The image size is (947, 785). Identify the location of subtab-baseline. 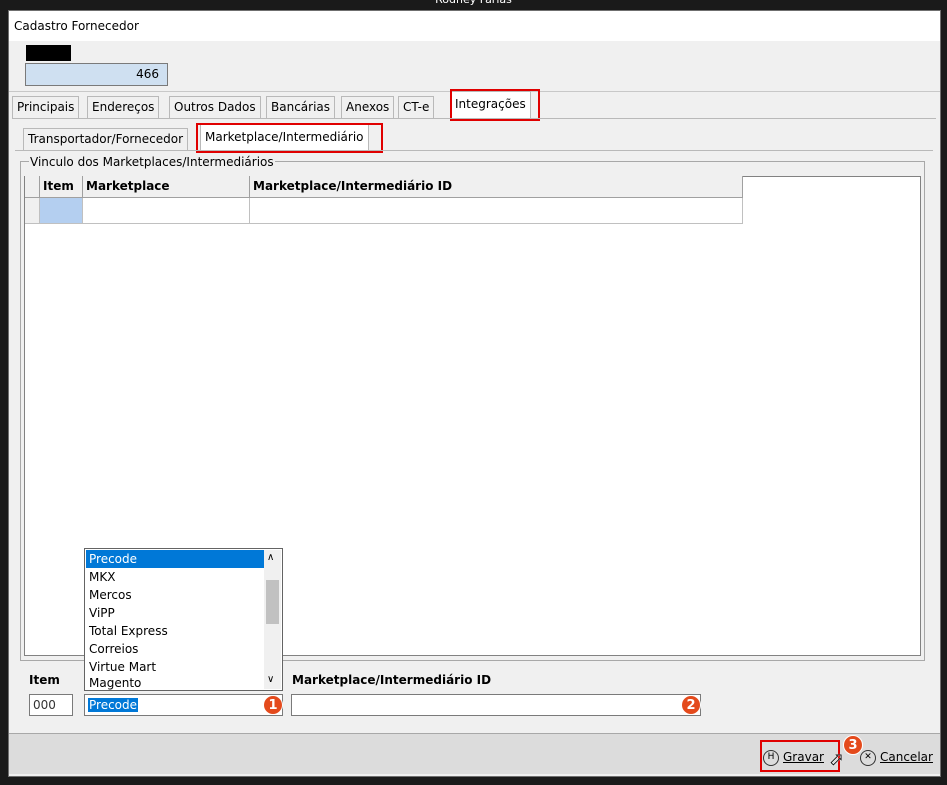
(474, 150).